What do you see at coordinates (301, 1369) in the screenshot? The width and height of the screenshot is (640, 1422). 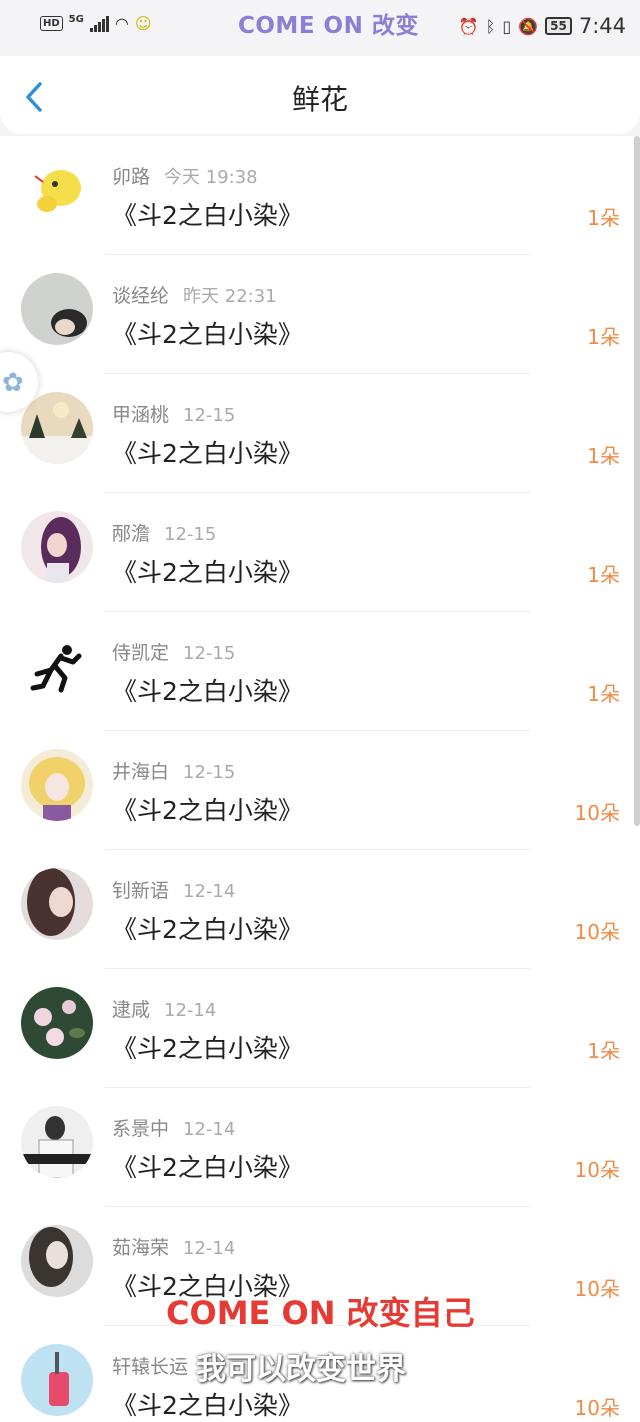 I see `video-subtitle: 我可以改变世界` at bounding box center [301, 1369].